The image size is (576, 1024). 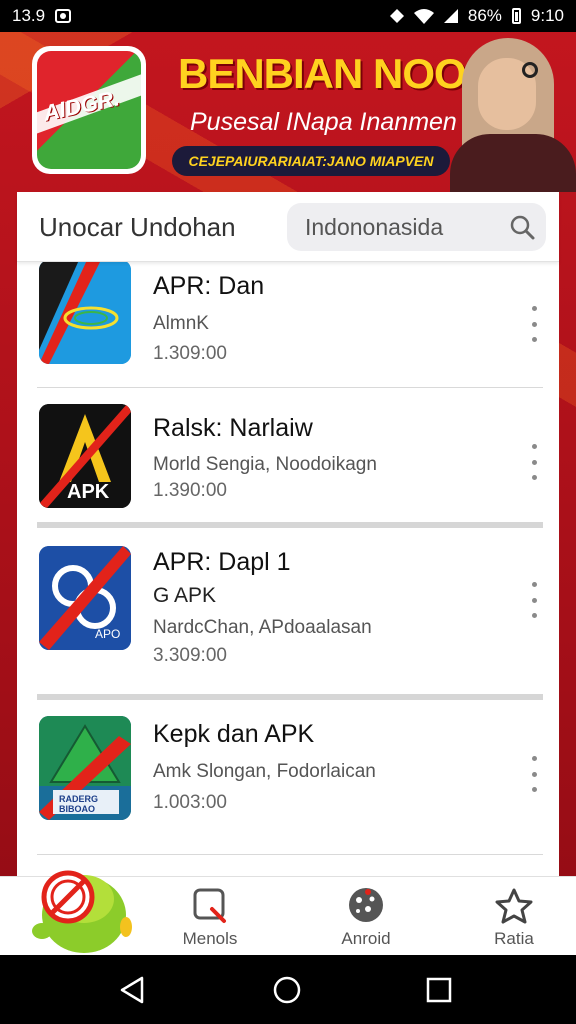 I want to click on back-icon, so click(x=133, y=990).